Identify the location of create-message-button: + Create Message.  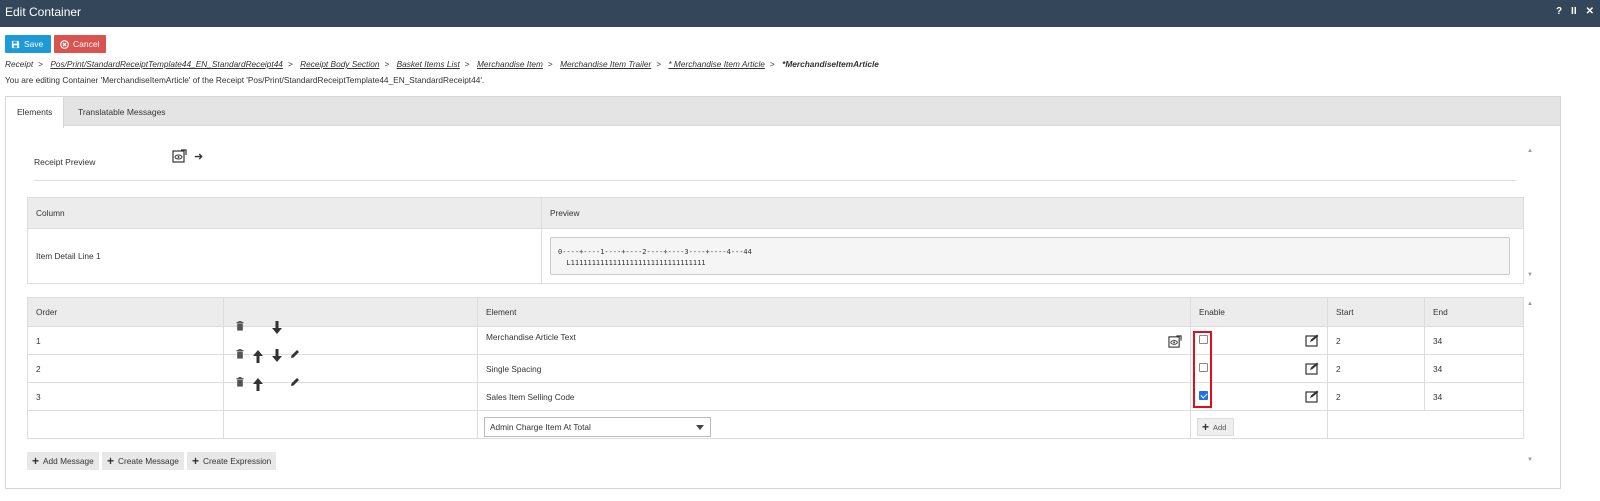
(143, 461).